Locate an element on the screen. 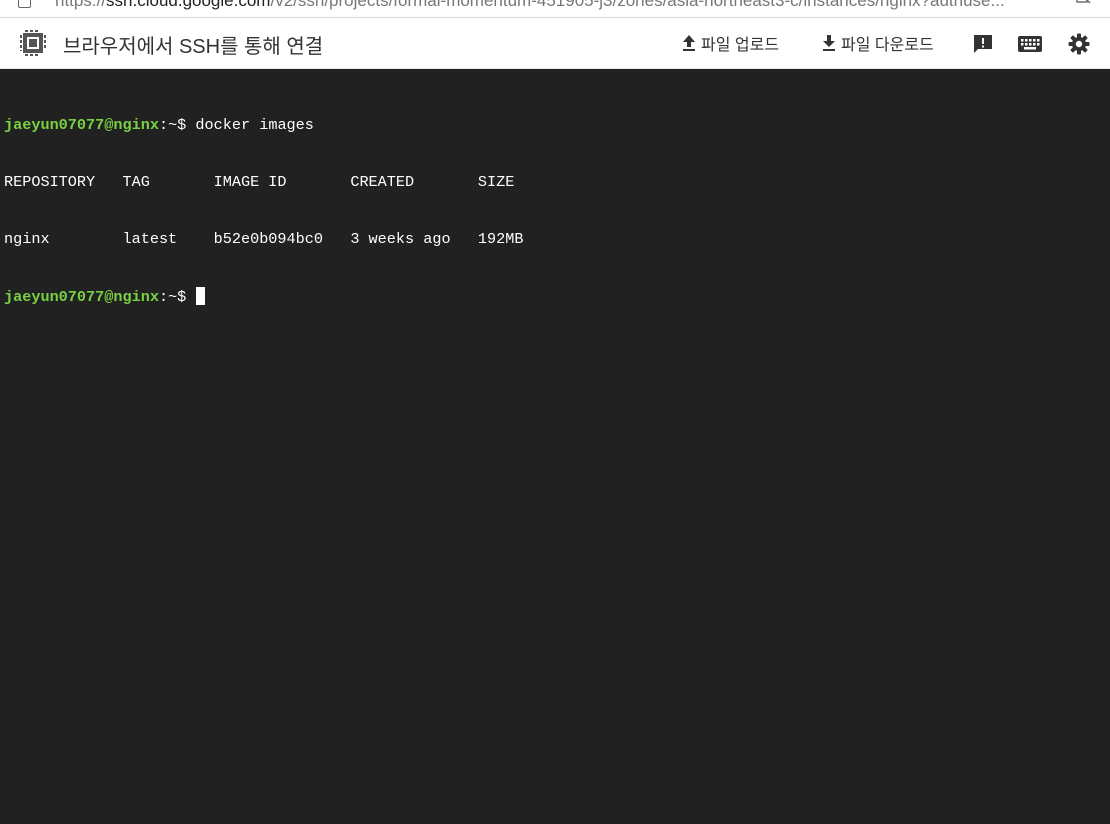 The width and height of the screenshot is (1110, 824). camera-off-icon is located at coordinates (1084, 3).